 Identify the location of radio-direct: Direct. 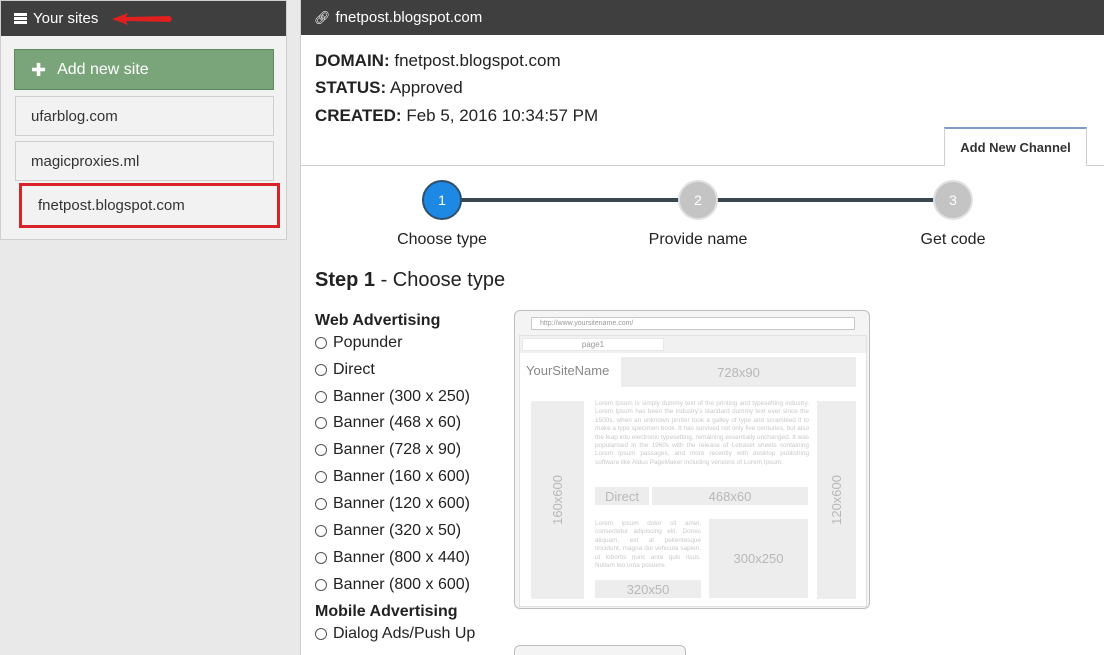
(345, 370).